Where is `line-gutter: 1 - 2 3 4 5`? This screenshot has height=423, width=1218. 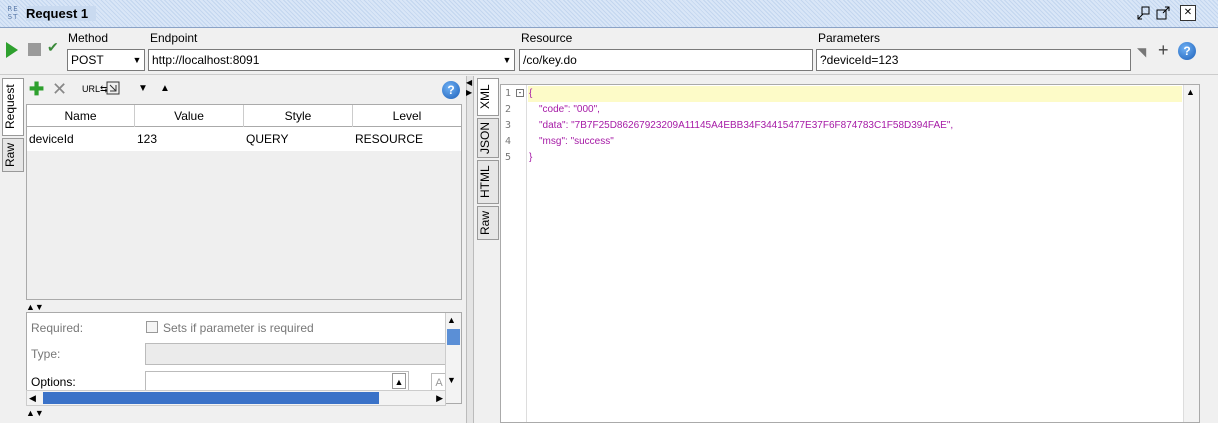
line-gutter: 1 - 2 3 4 5 is located at coordinates (514, 253).